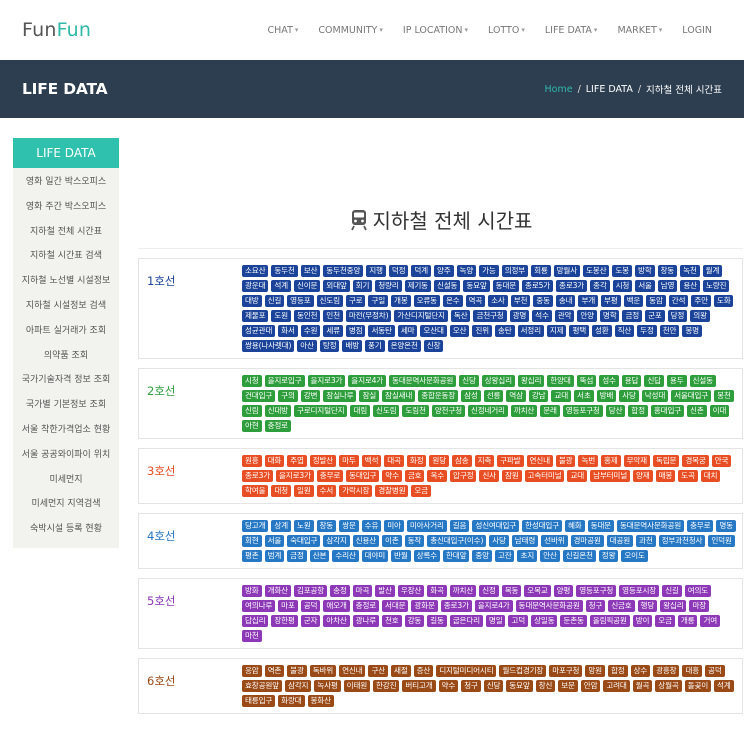 This screenshot has width=744, height=744. Describe the element at coordinates (304, 541) in the screenshot. I see `station-button: 숙대입구` at that location.